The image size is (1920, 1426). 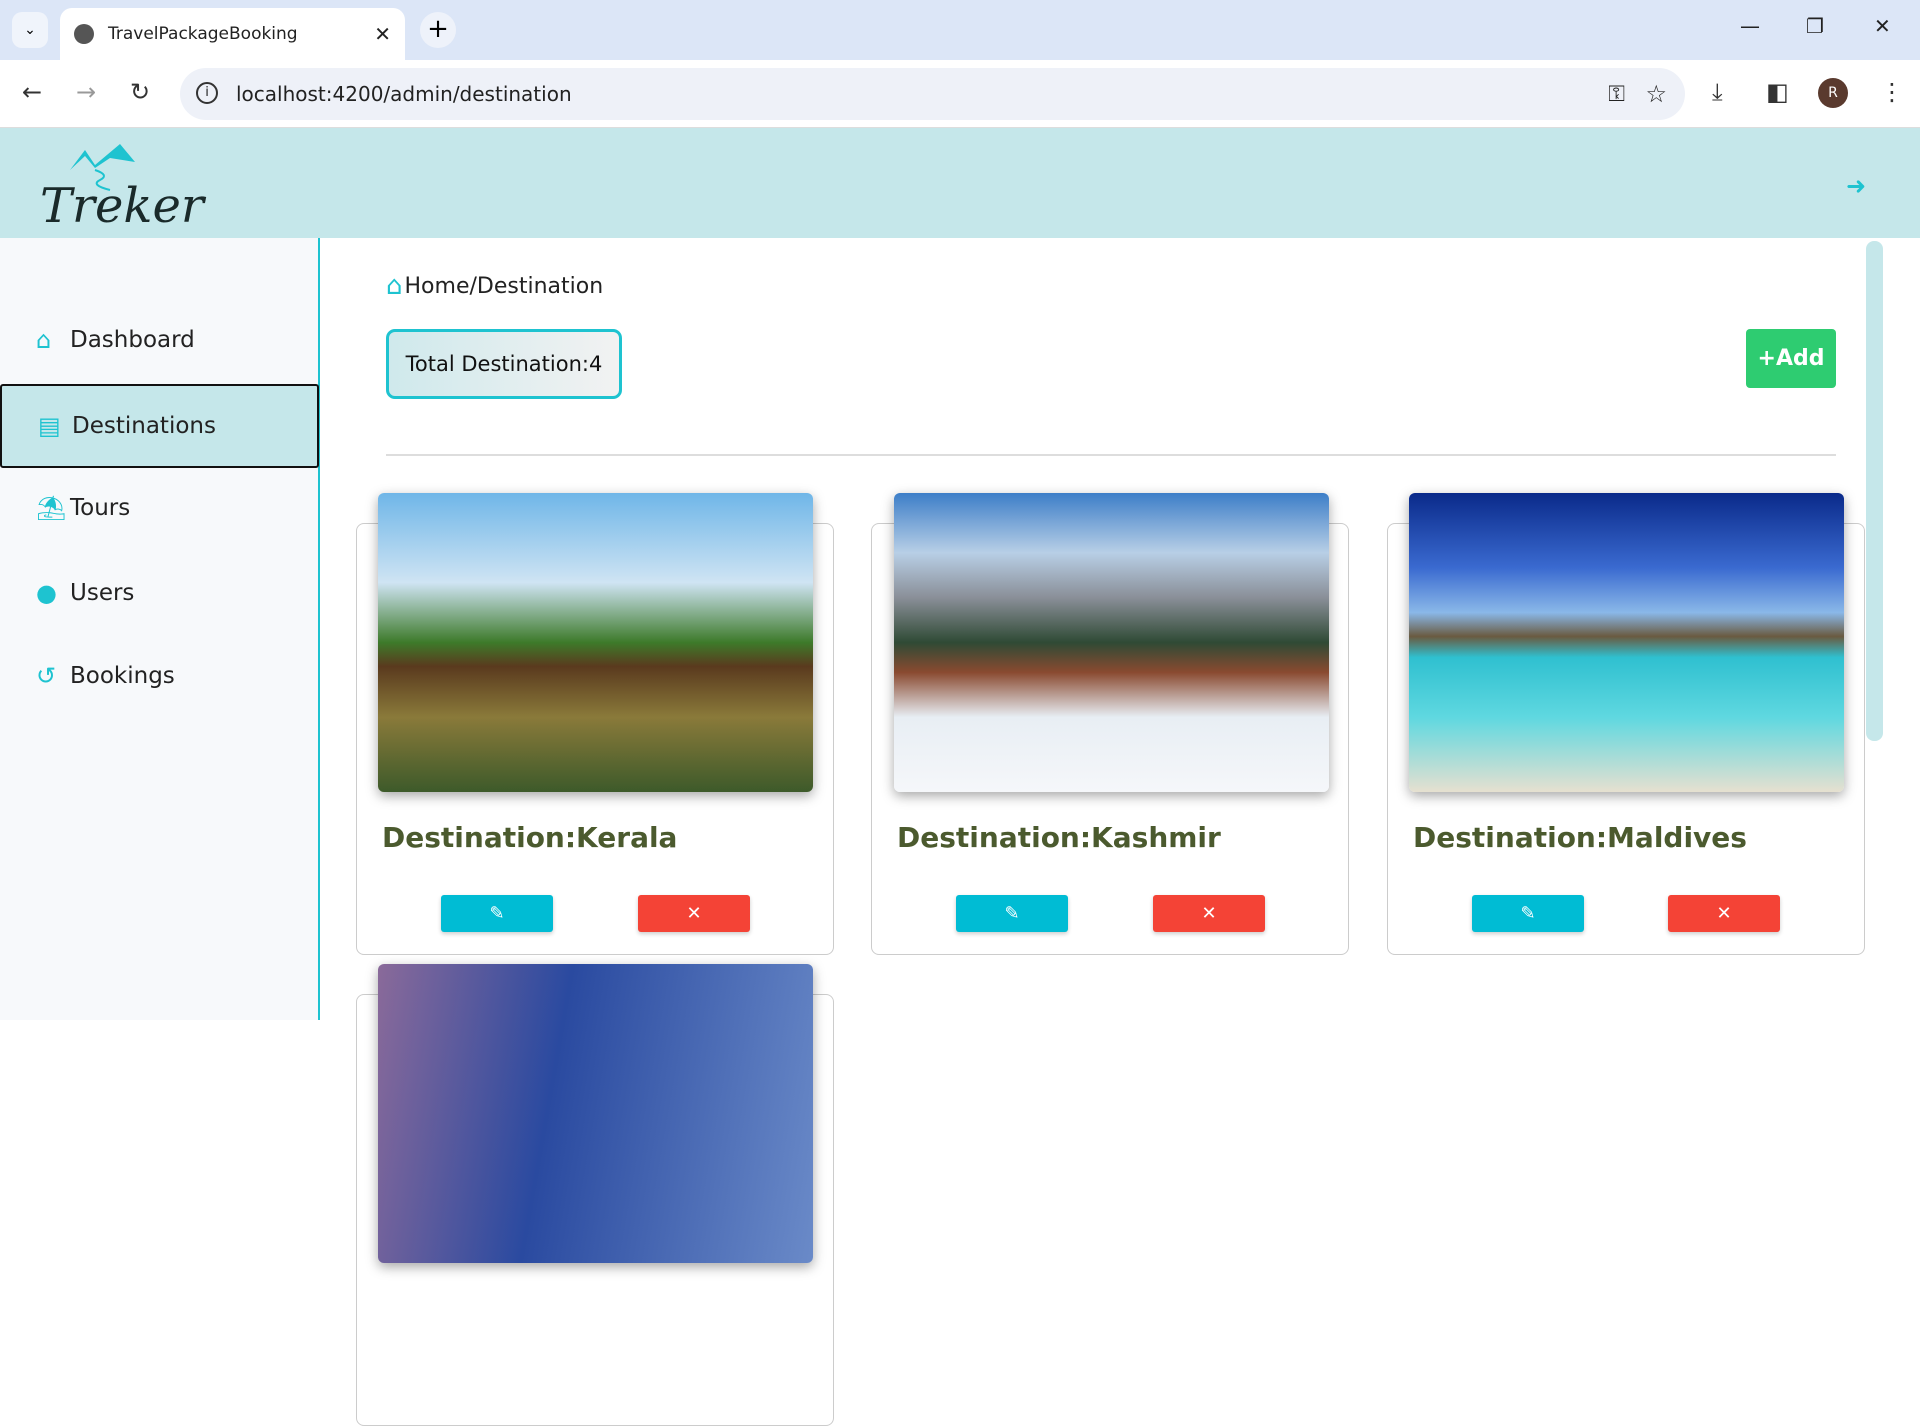 What do you see at coordinates (123, 204) in the screenshot?
I see `svg-text: Treker` at bounding box center [123, 204].